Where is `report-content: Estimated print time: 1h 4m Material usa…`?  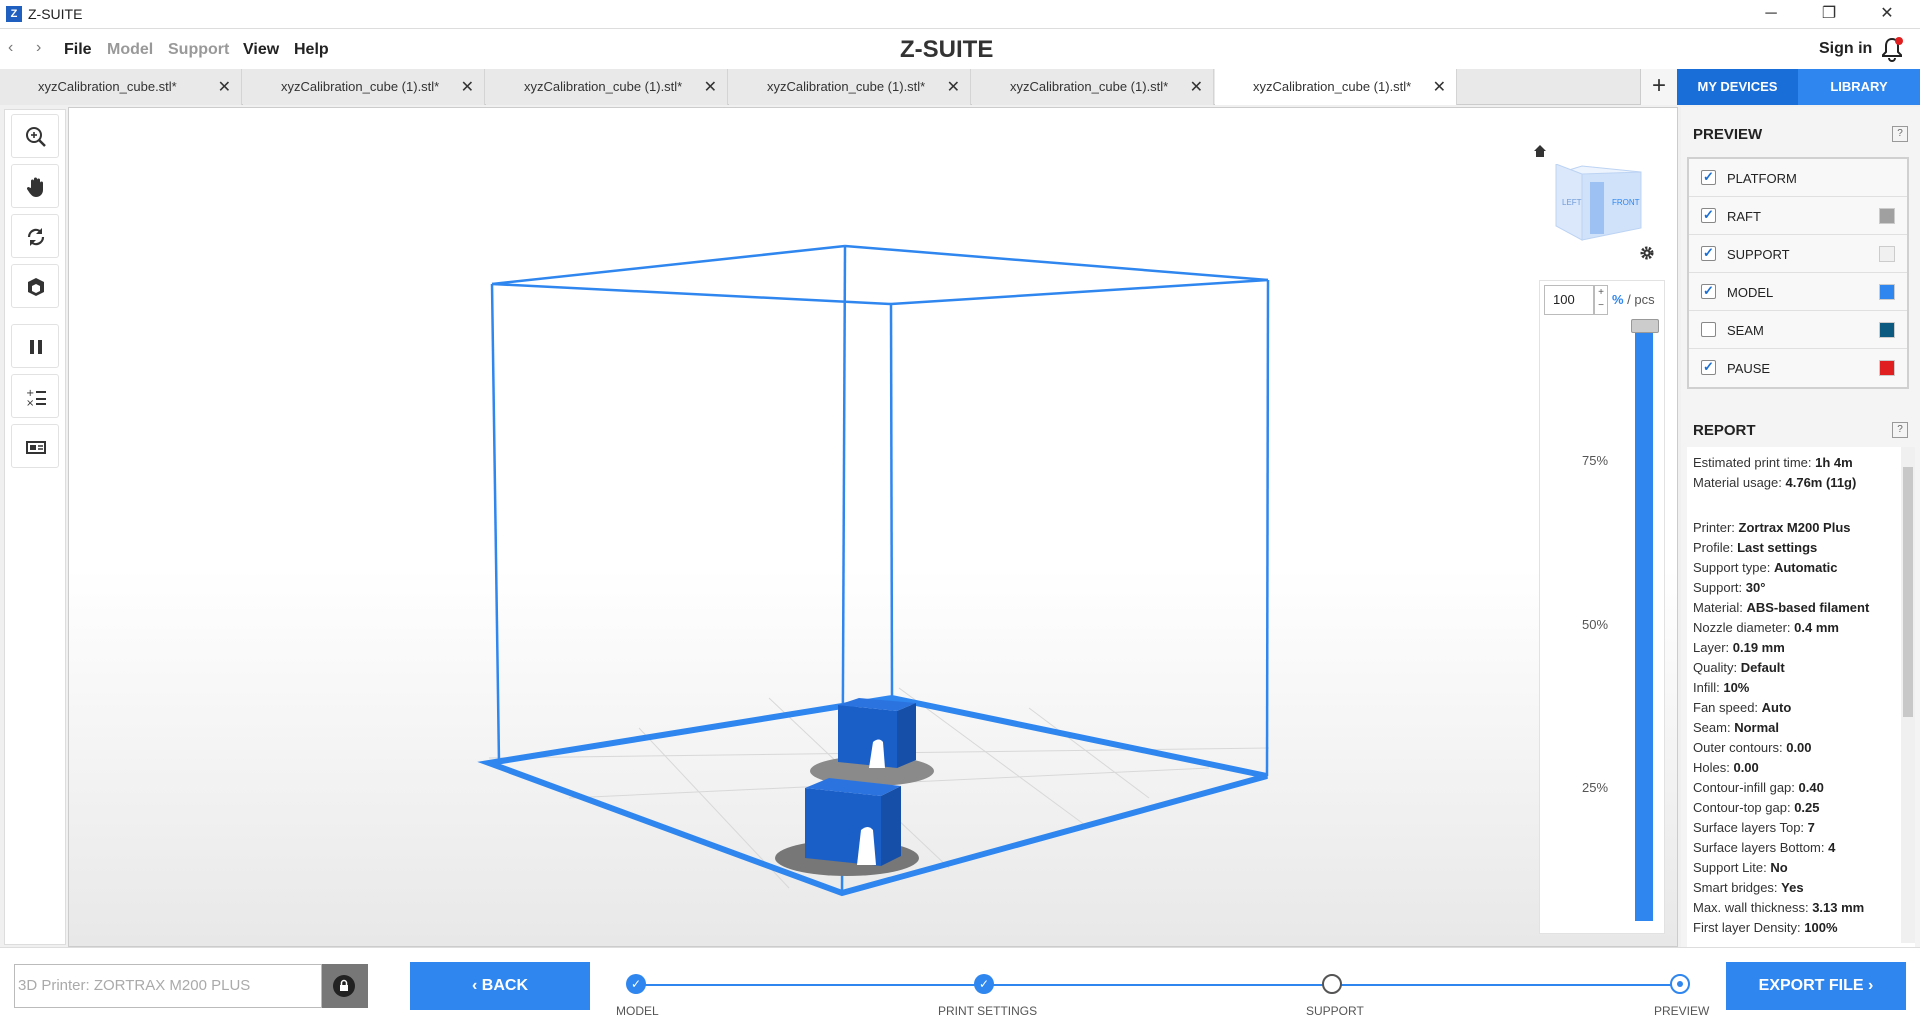
report-content: Estimated print time: 1h 4m Material usa… is located at coordinates (1801, 697).